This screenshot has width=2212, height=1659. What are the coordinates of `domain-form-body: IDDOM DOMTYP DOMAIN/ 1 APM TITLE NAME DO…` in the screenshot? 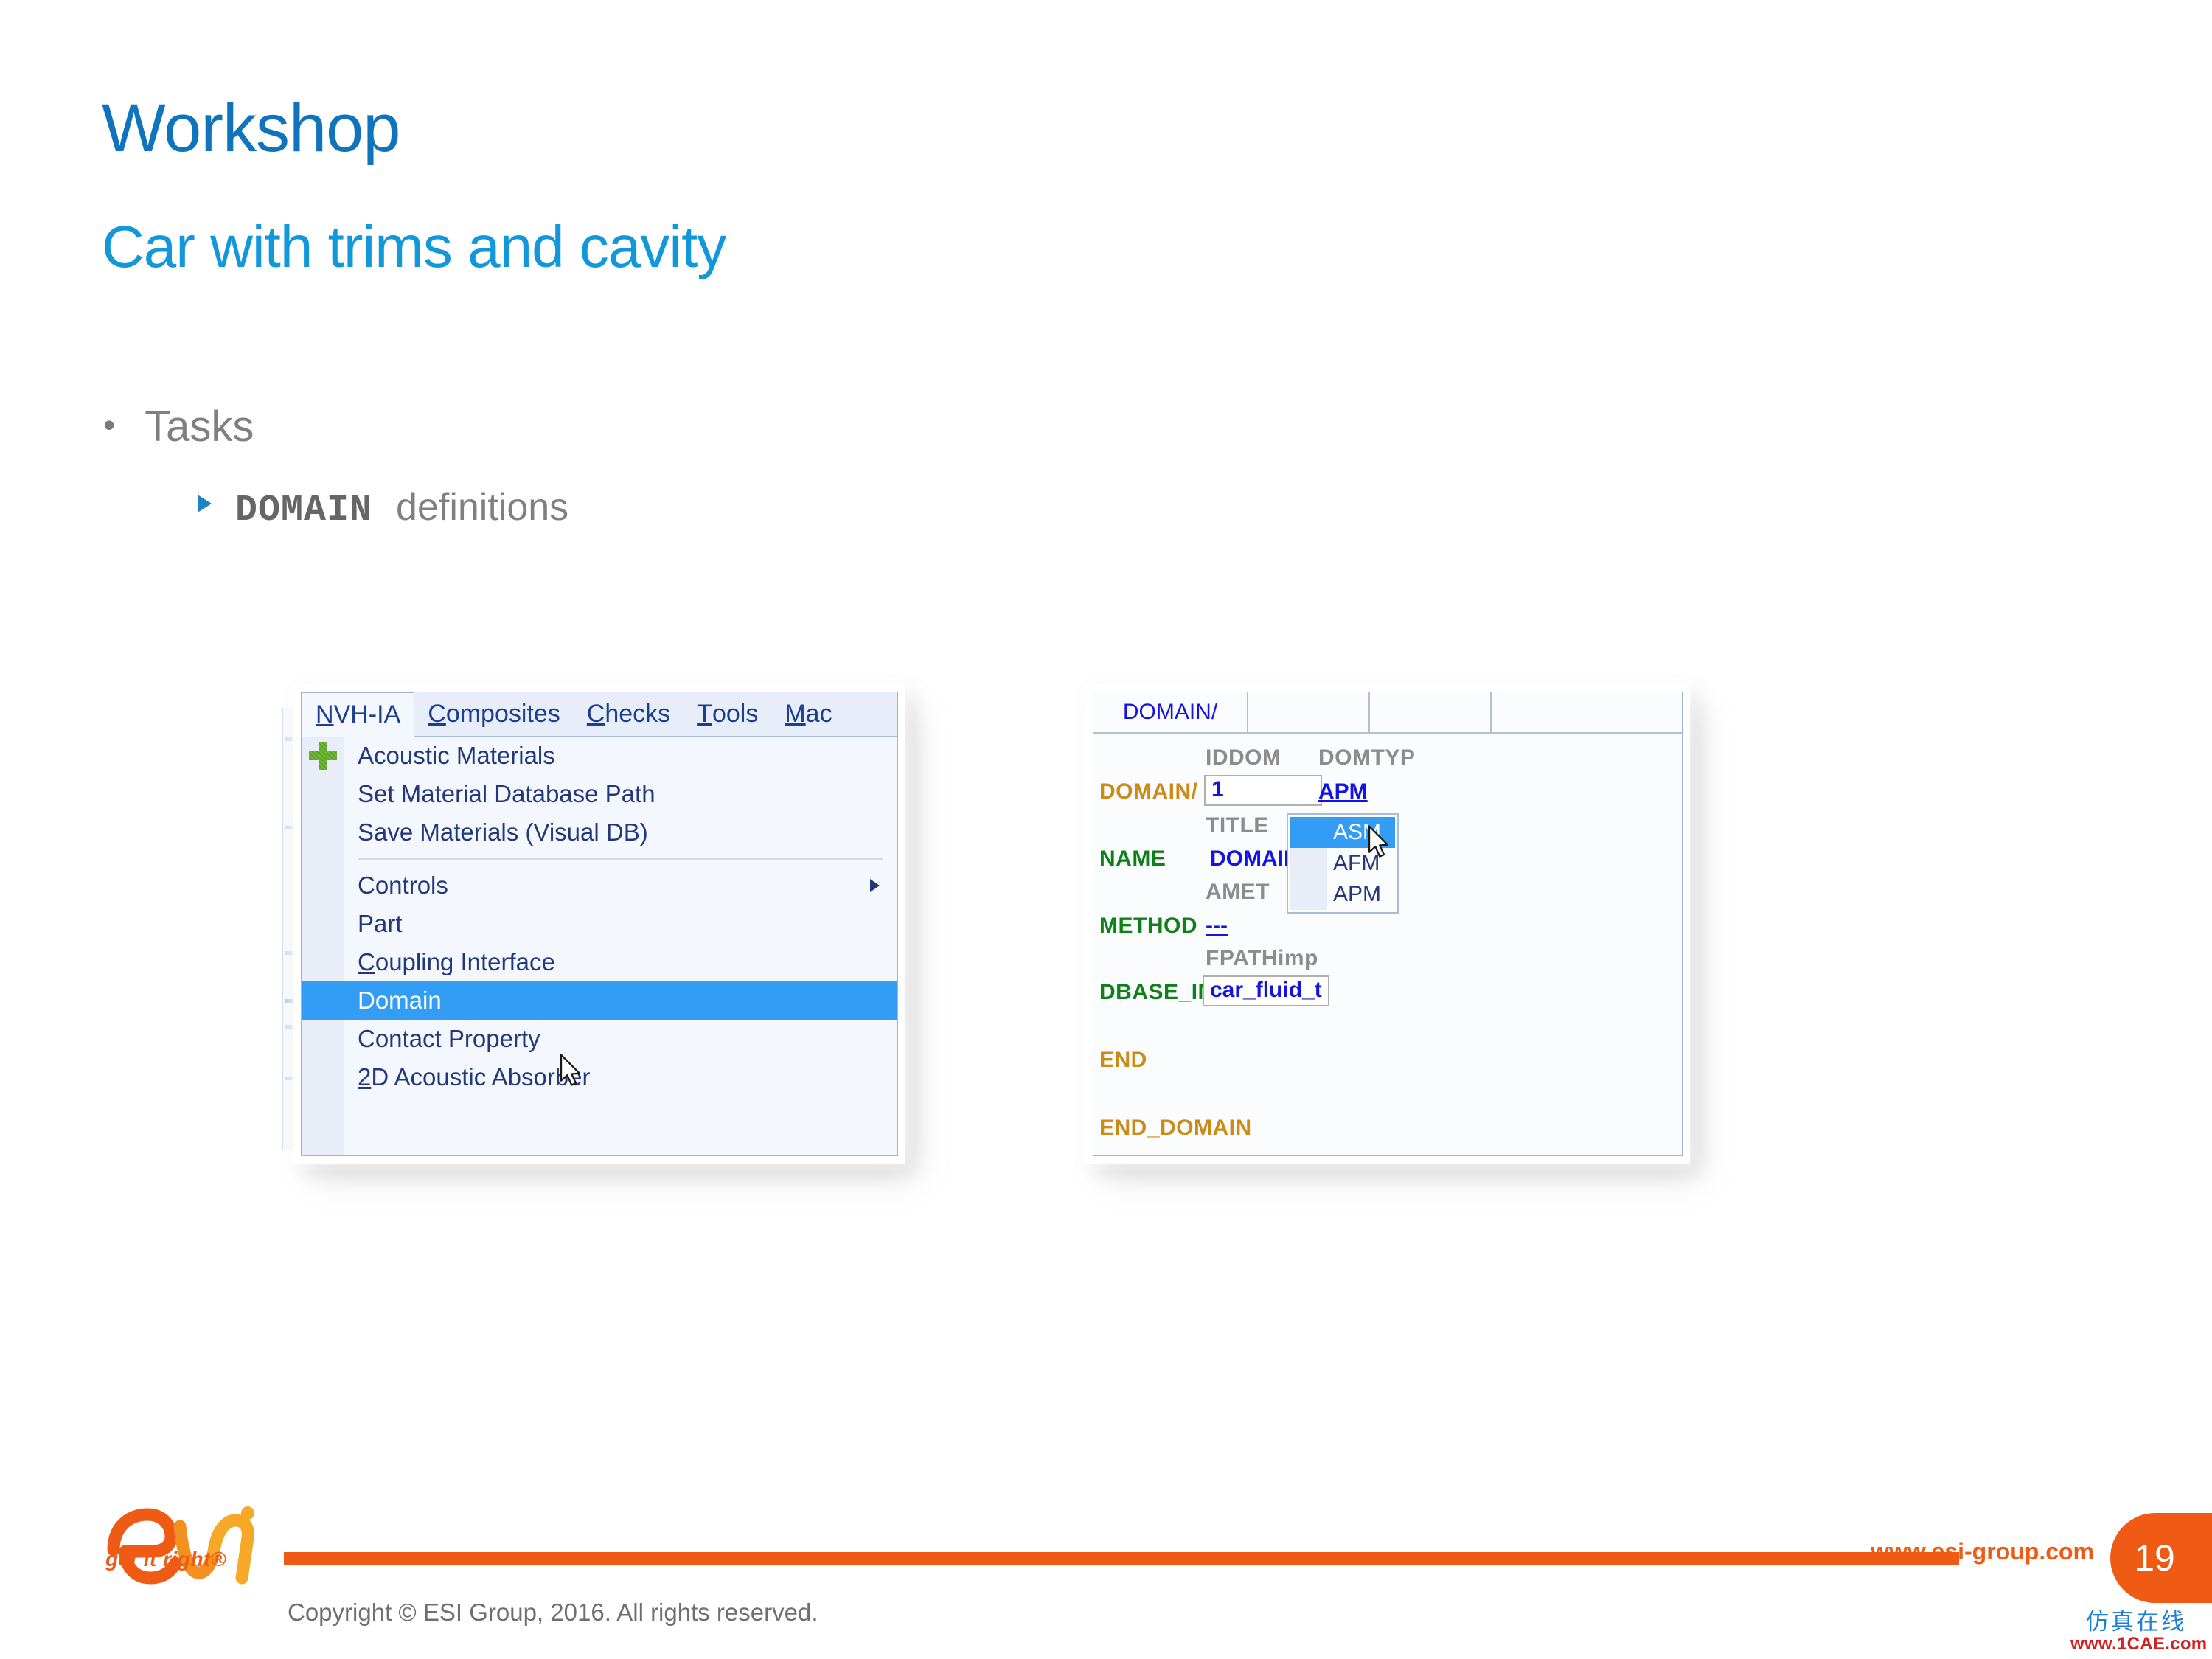 It's located at (1387, 944).